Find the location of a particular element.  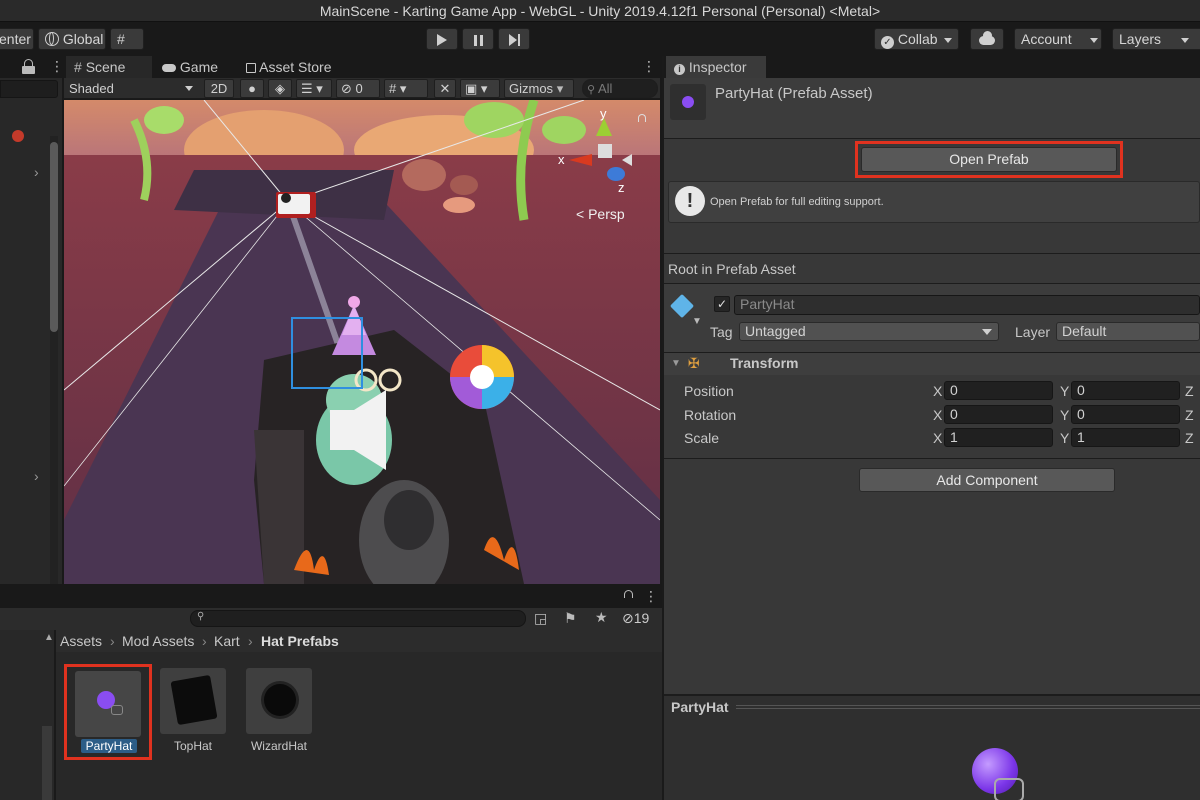

collab-label: Collab is located at coordinates (917, 39).